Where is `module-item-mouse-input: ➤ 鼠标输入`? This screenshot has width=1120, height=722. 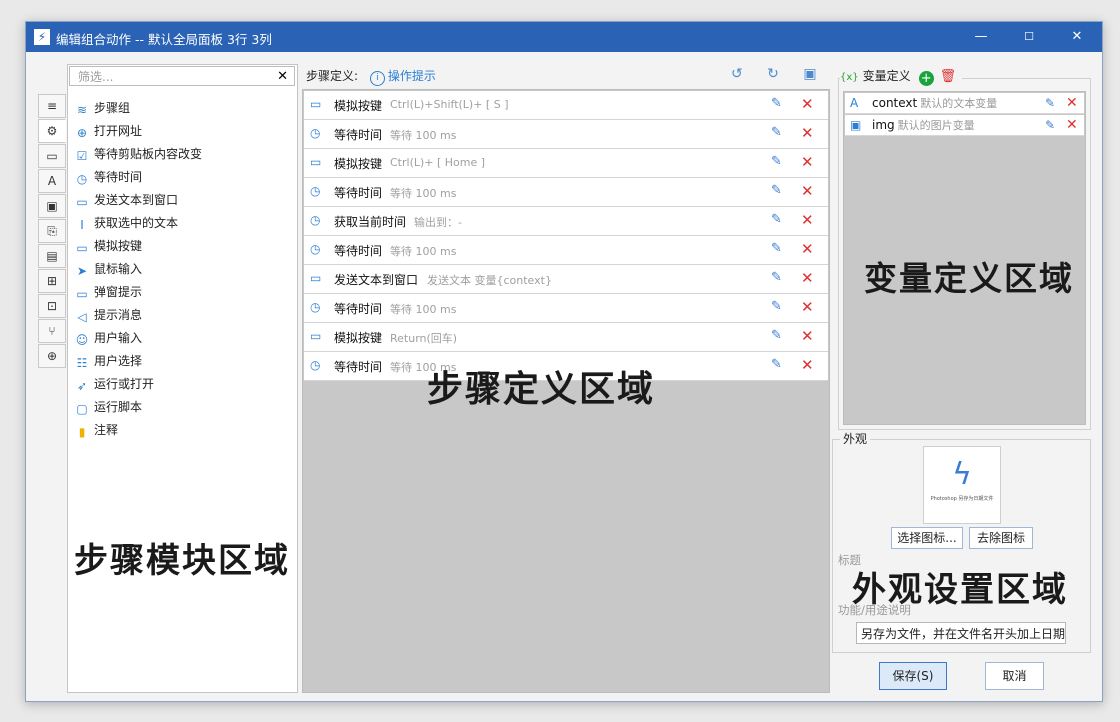 module-item-mouse-input: ➤ 鼠标输入 is located at coordinates (138, 269).